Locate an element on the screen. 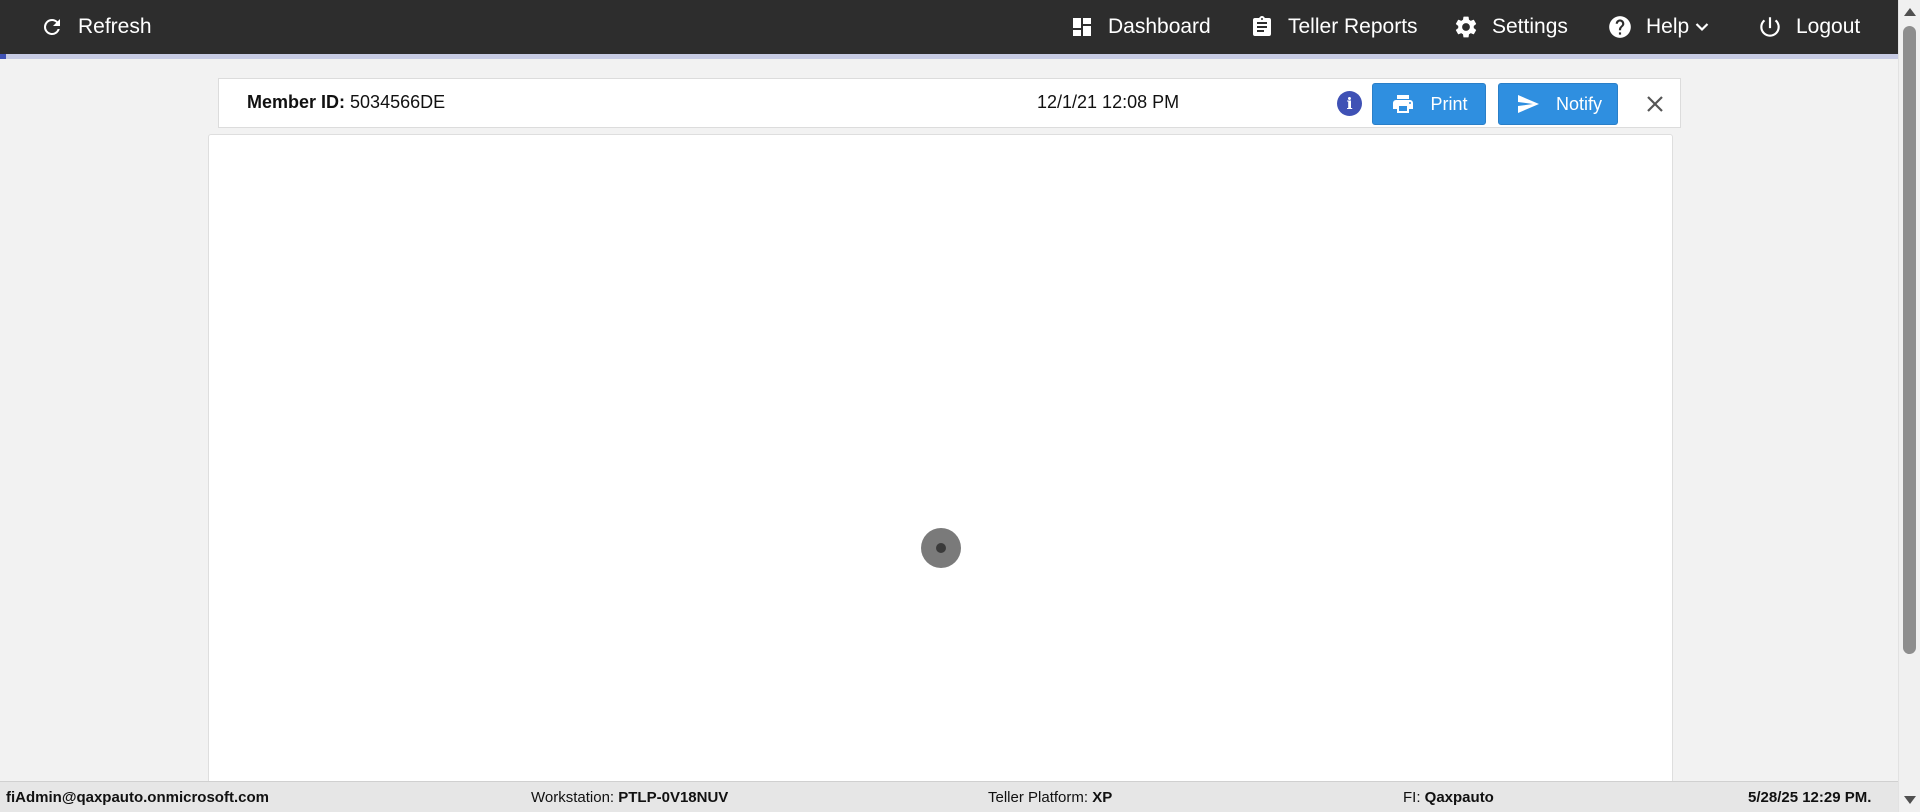 Image resolution: width=1920 pixels, height=812 pixels. nav-help: Help is located at coordinates (1657, 27).